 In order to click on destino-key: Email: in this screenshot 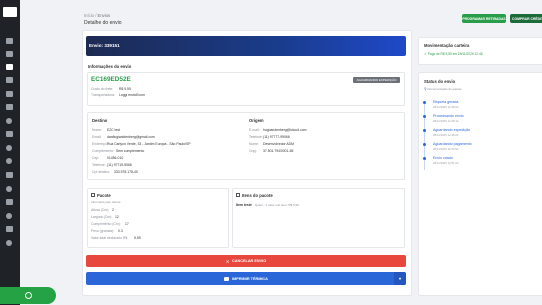, I will do `click(97, 137)`.